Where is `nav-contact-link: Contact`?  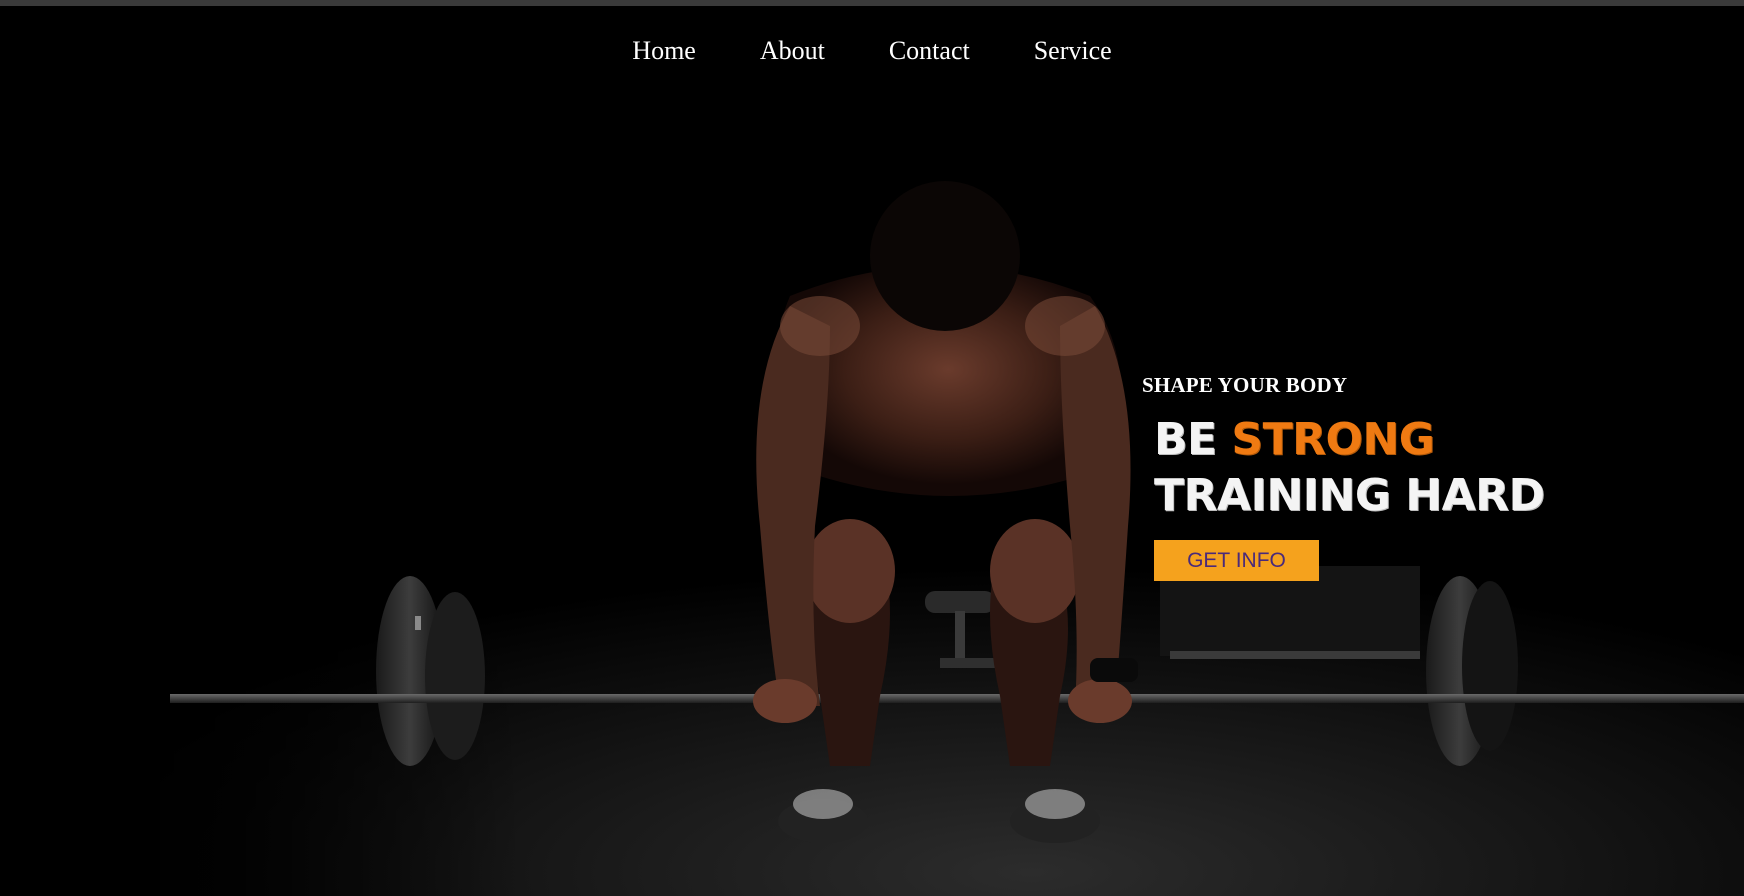 nav-contact-link: Contact is located at coordinates (929, 51).